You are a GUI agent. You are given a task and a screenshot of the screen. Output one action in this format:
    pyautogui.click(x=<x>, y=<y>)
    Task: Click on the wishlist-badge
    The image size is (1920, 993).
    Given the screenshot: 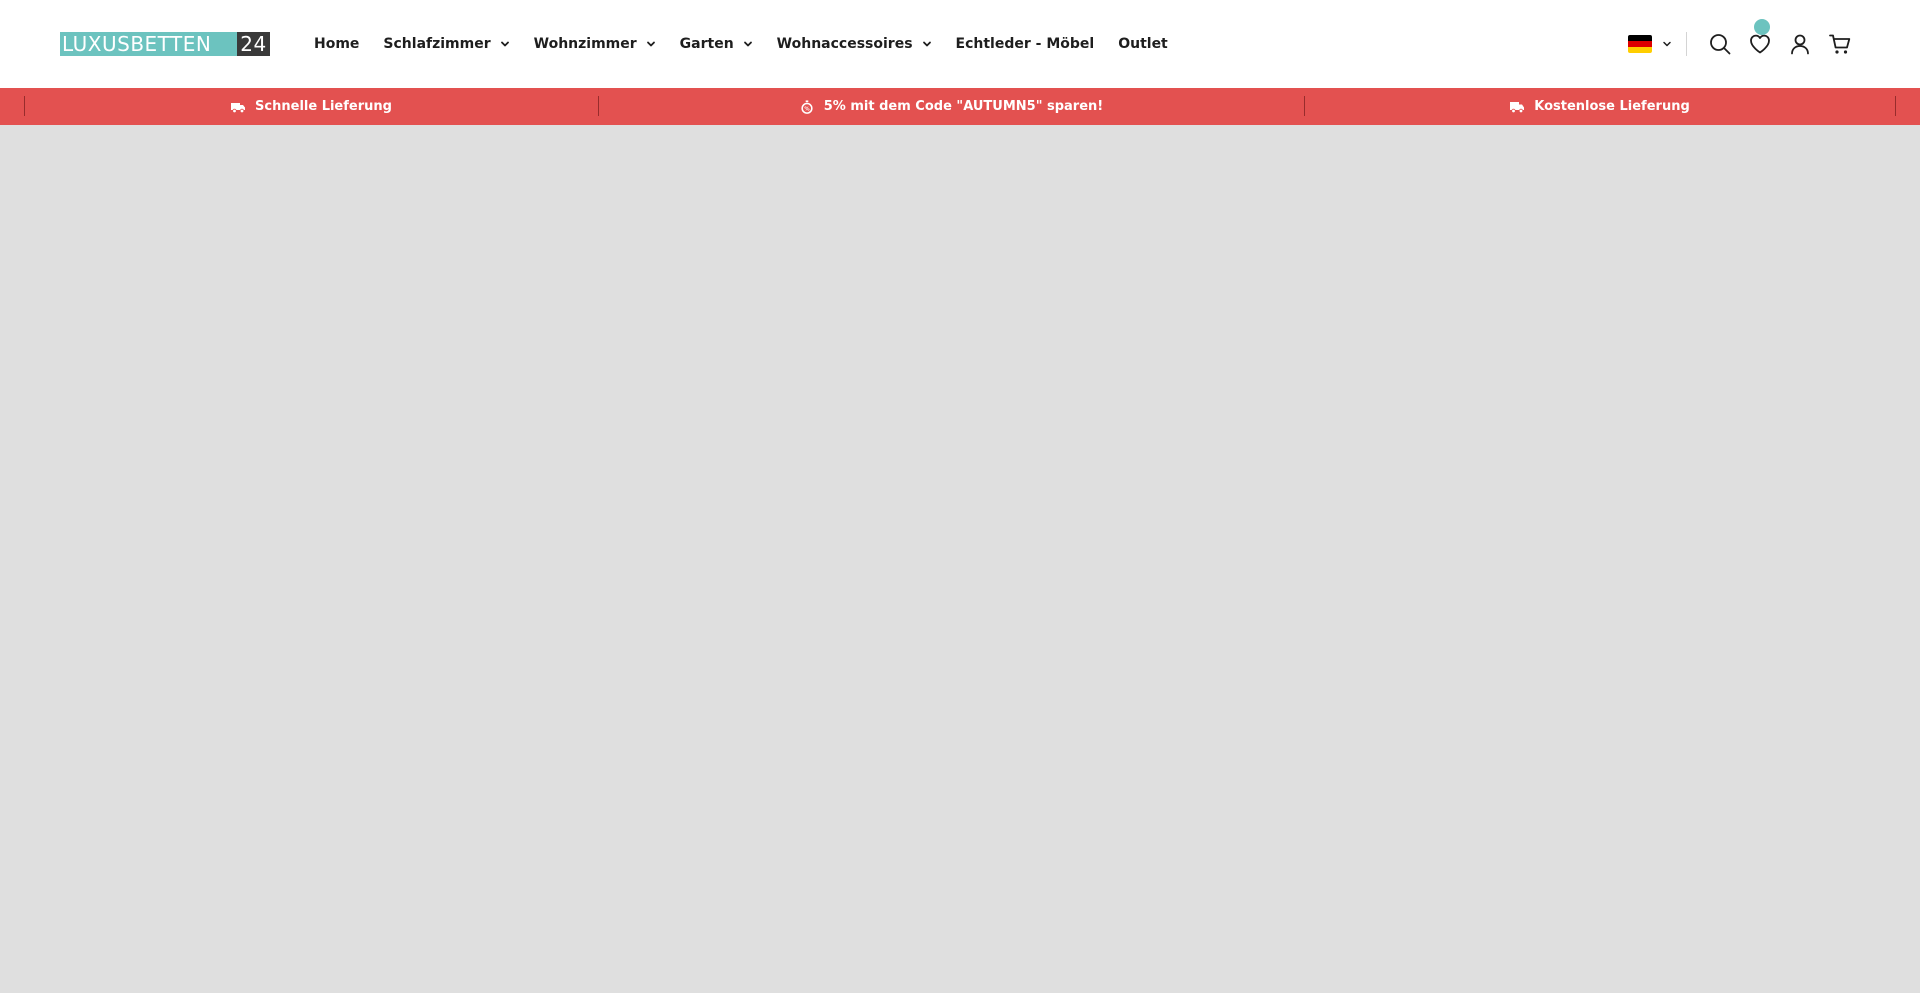 What is the action you would take?
    pyautogui.click(x=1762, y=27)
    